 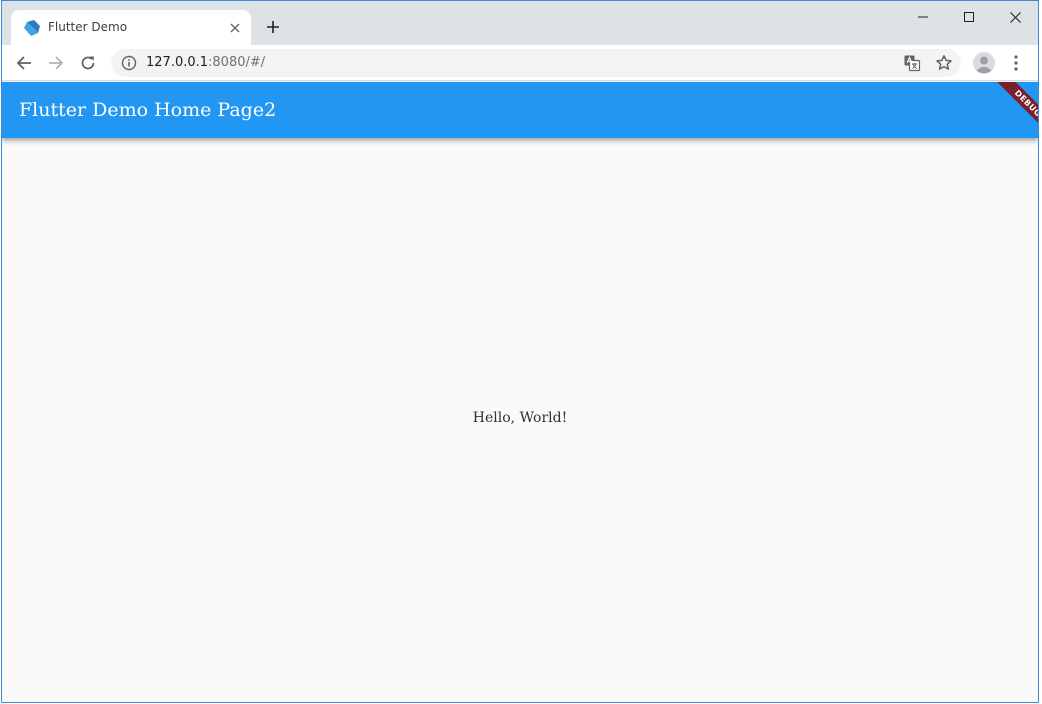 I want to click on browser-toolbar: 127.0.0.1:8080/#/, so click(x=520, y=63).